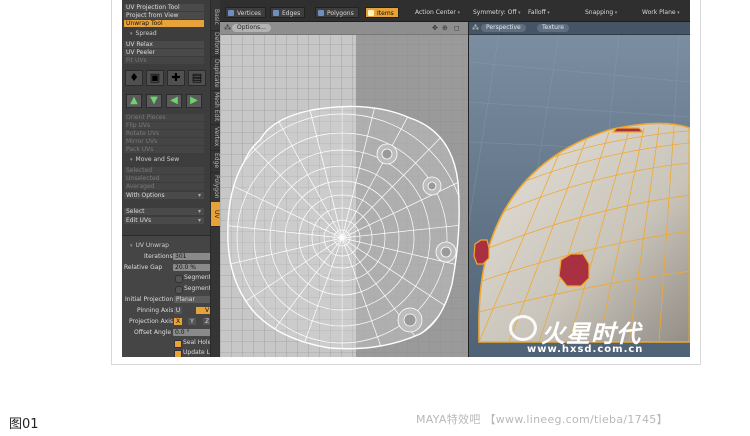  What do you see at coordinates (178, 321) in the screenshot?
I see `projection-axis-x: X` at bounding box center [178, 321].